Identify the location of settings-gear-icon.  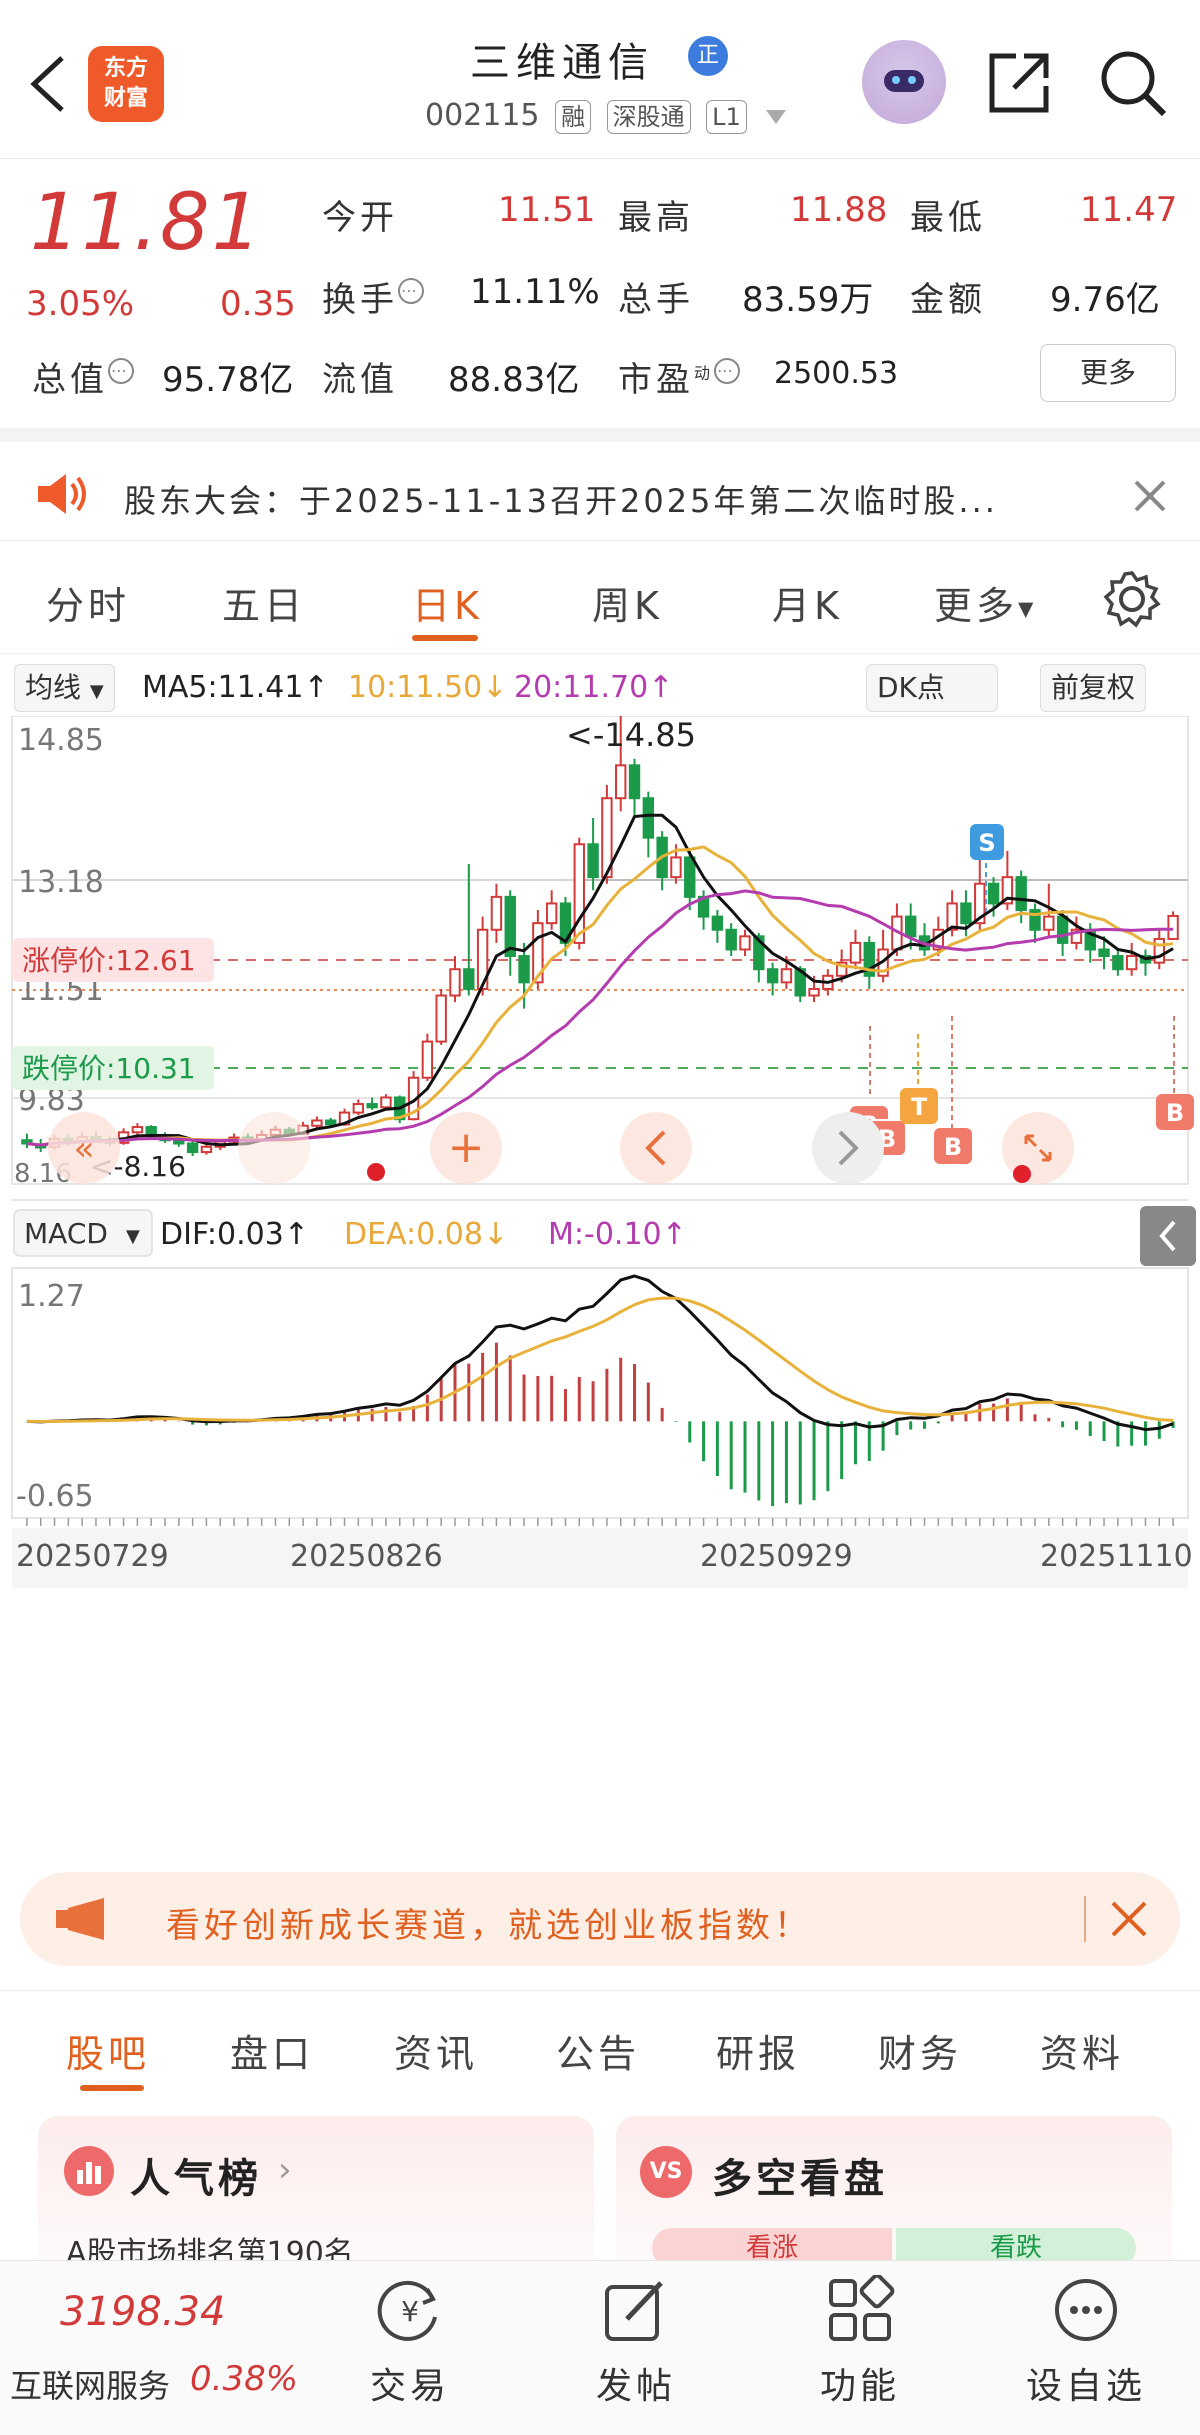
(1132, 599).